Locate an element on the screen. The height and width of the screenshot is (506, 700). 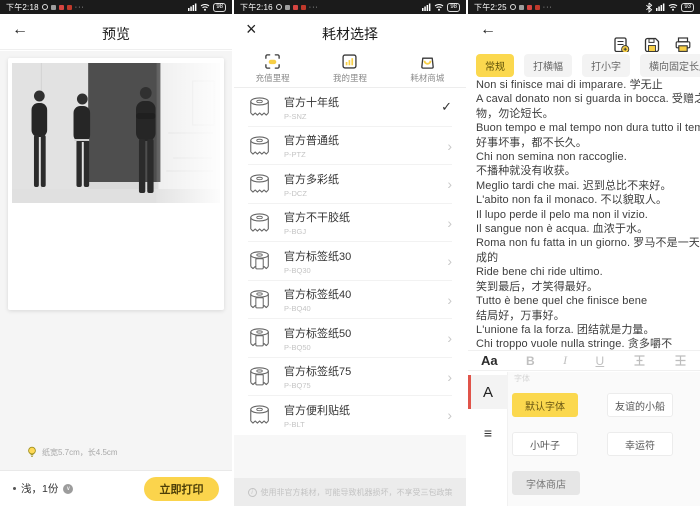
tab-my-mileage: 我的里程 is located at coordinates (349, 68).